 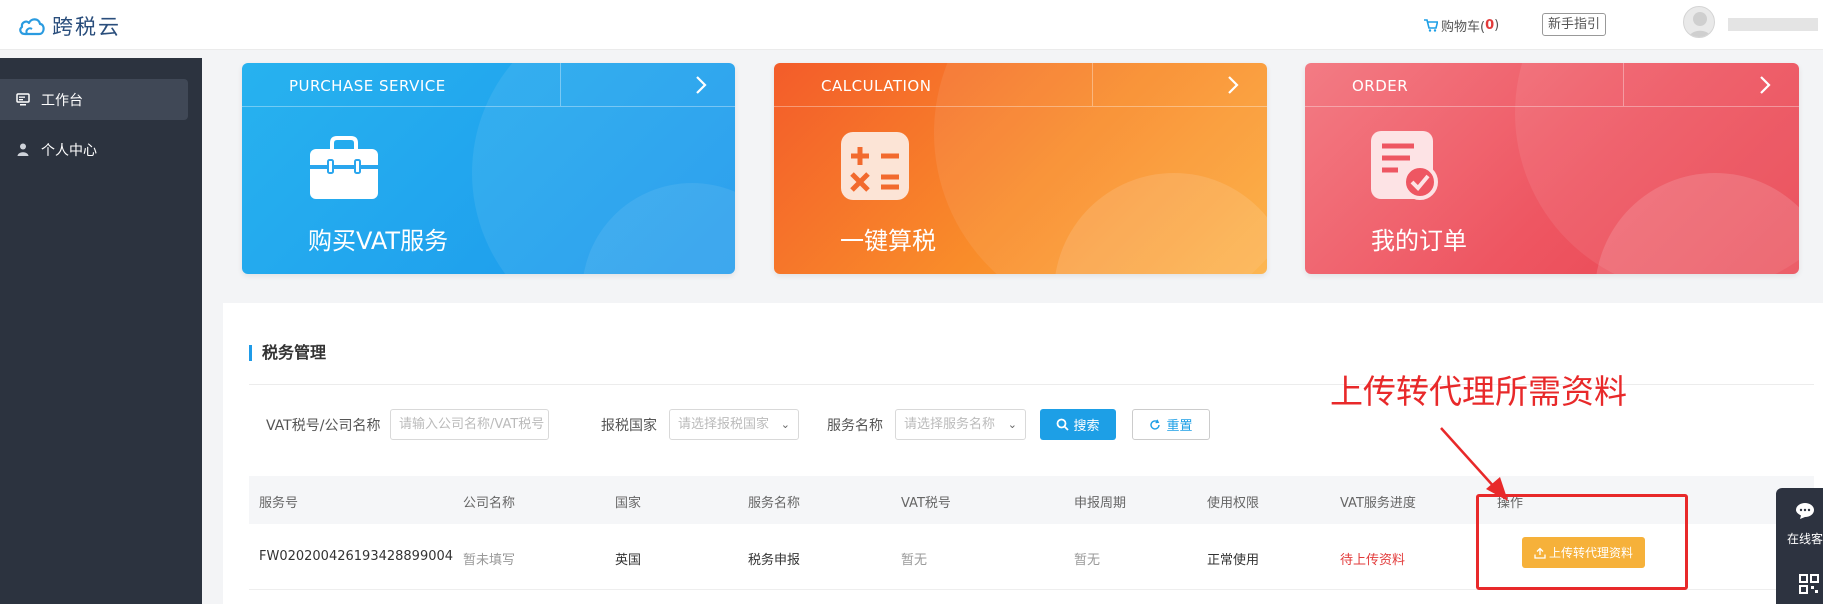 What do you see at coordinates (1582, 542) in the screenshot?
I see `annotation-highlight-box` at bounding box center [1582, 542].